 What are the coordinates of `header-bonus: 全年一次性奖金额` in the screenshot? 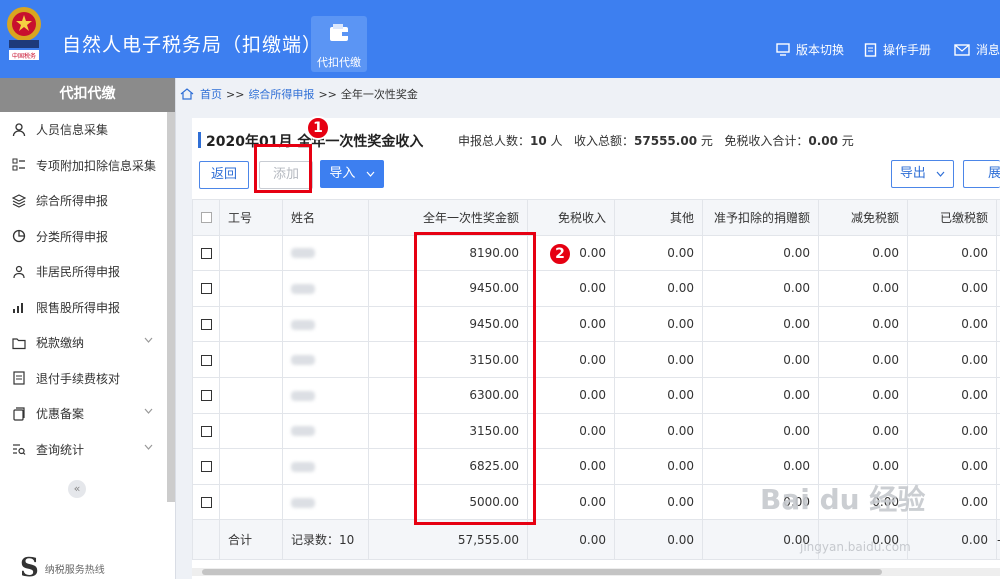 It's located at (448, 217).